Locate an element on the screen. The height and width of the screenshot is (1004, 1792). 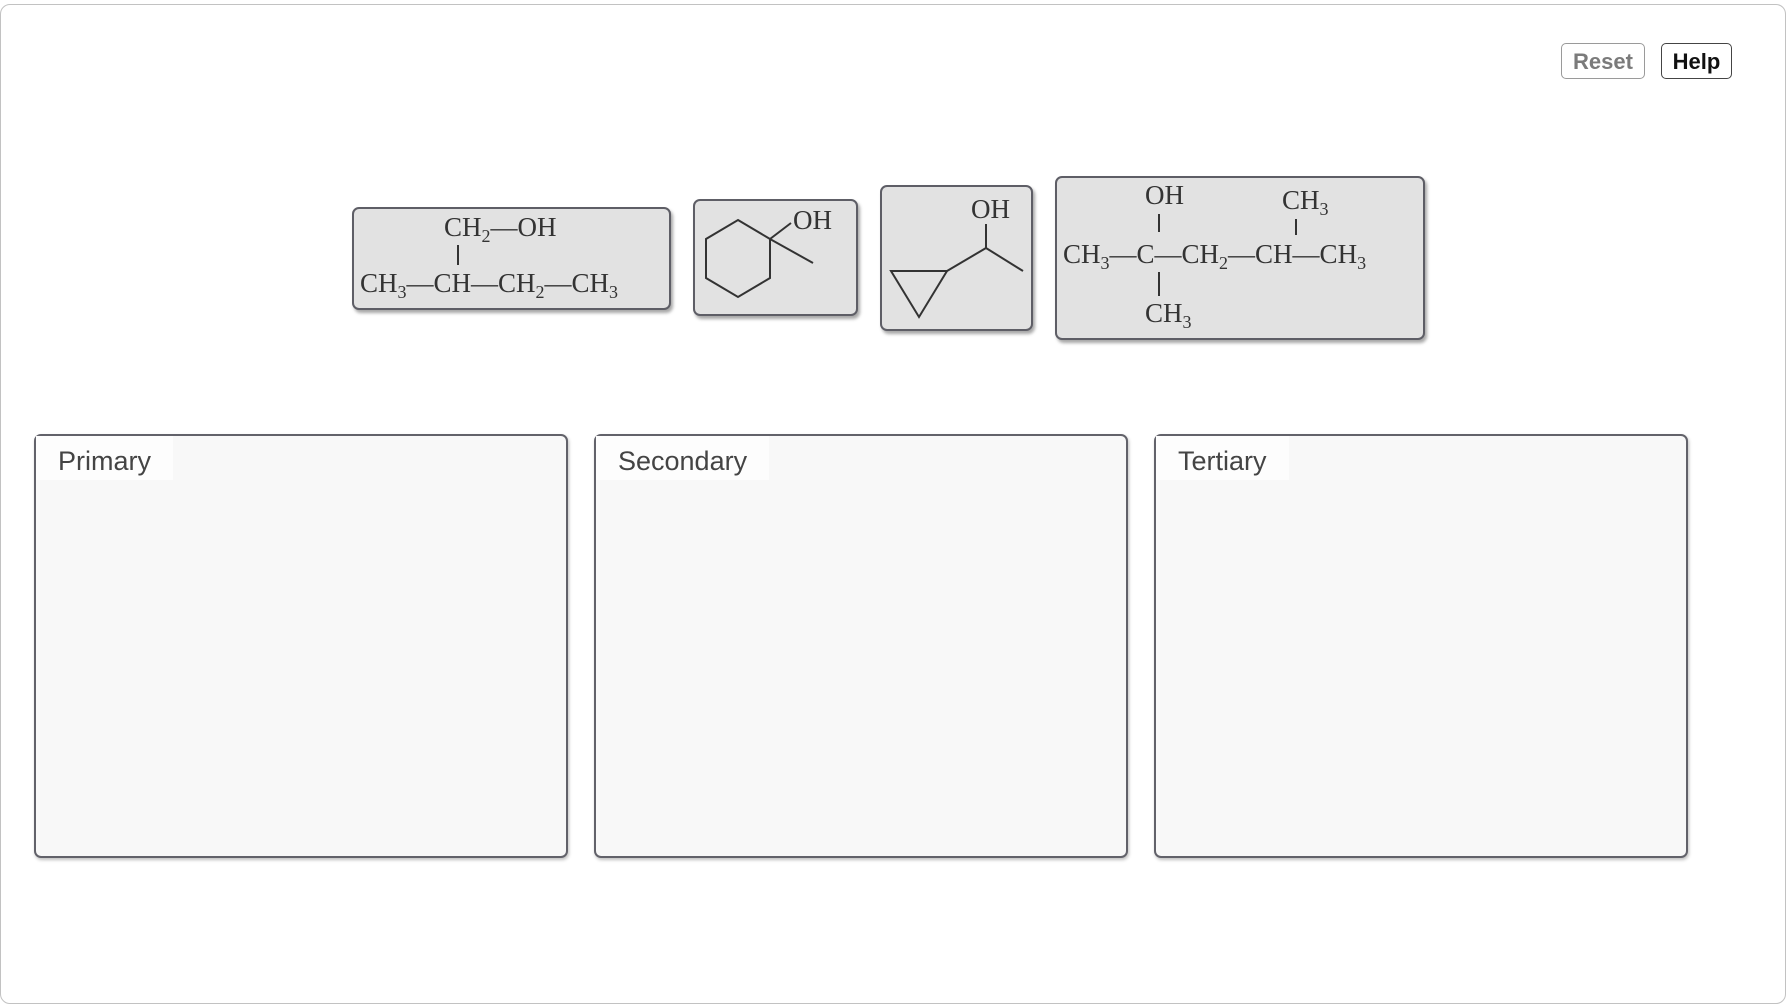
svg-text: CH3—C—CH2—CH—CH3 is located at coordinates (1214, 256).